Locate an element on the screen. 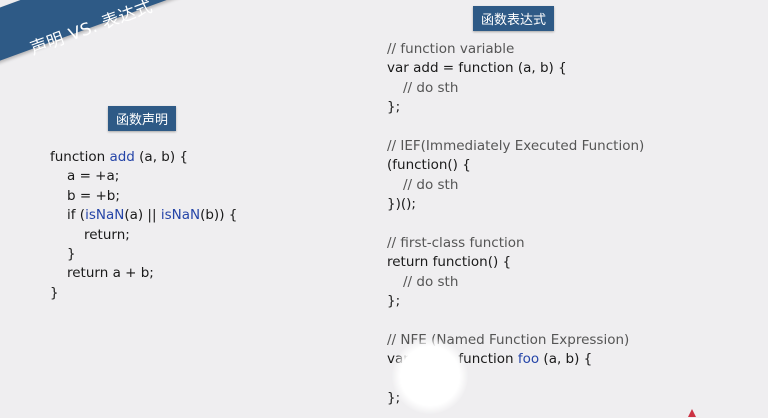 This screenshot has height=418, width=768. expression-label: 函数表达式 is located at coordinates (514, 18).